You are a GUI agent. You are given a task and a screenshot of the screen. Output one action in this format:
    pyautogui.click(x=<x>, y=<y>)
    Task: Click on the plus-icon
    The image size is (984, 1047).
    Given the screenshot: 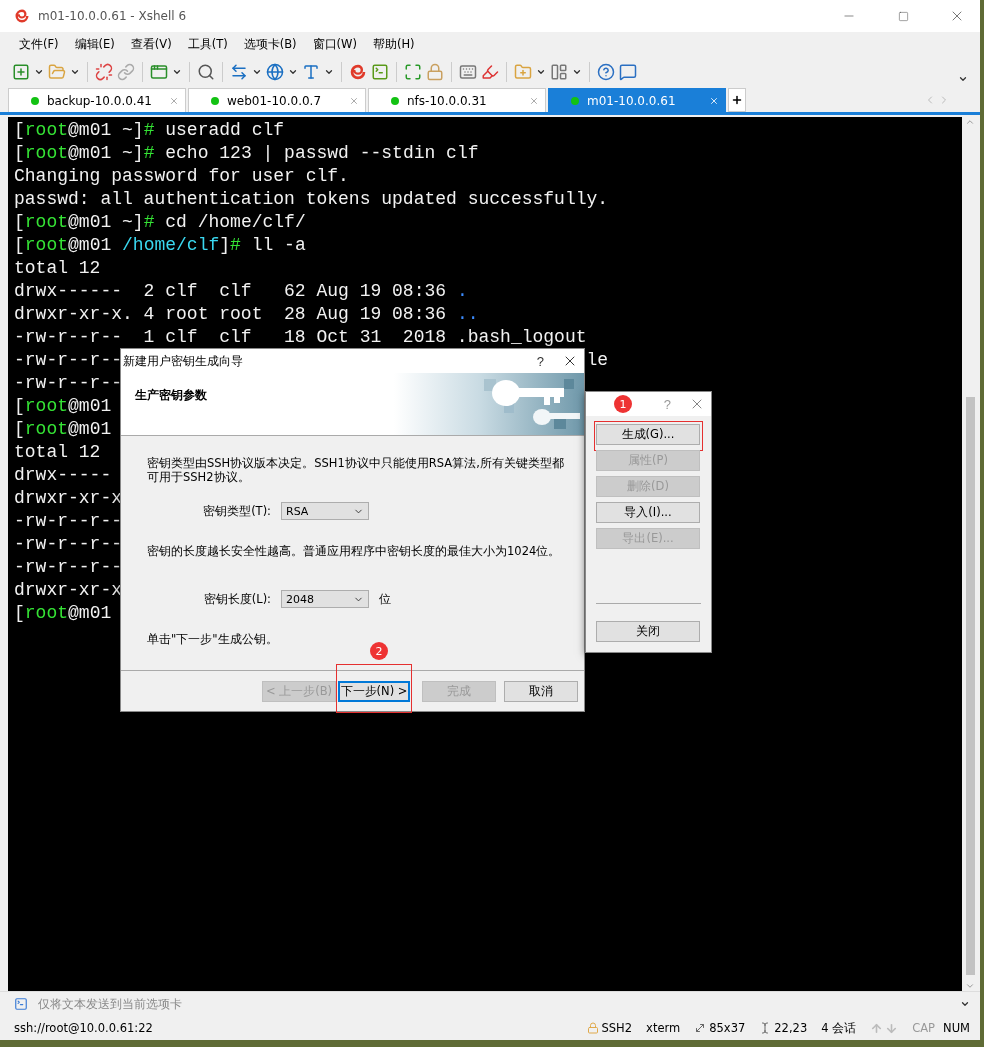 What is the action you would take?
    pyautogui.click(x=737, y=100)
    